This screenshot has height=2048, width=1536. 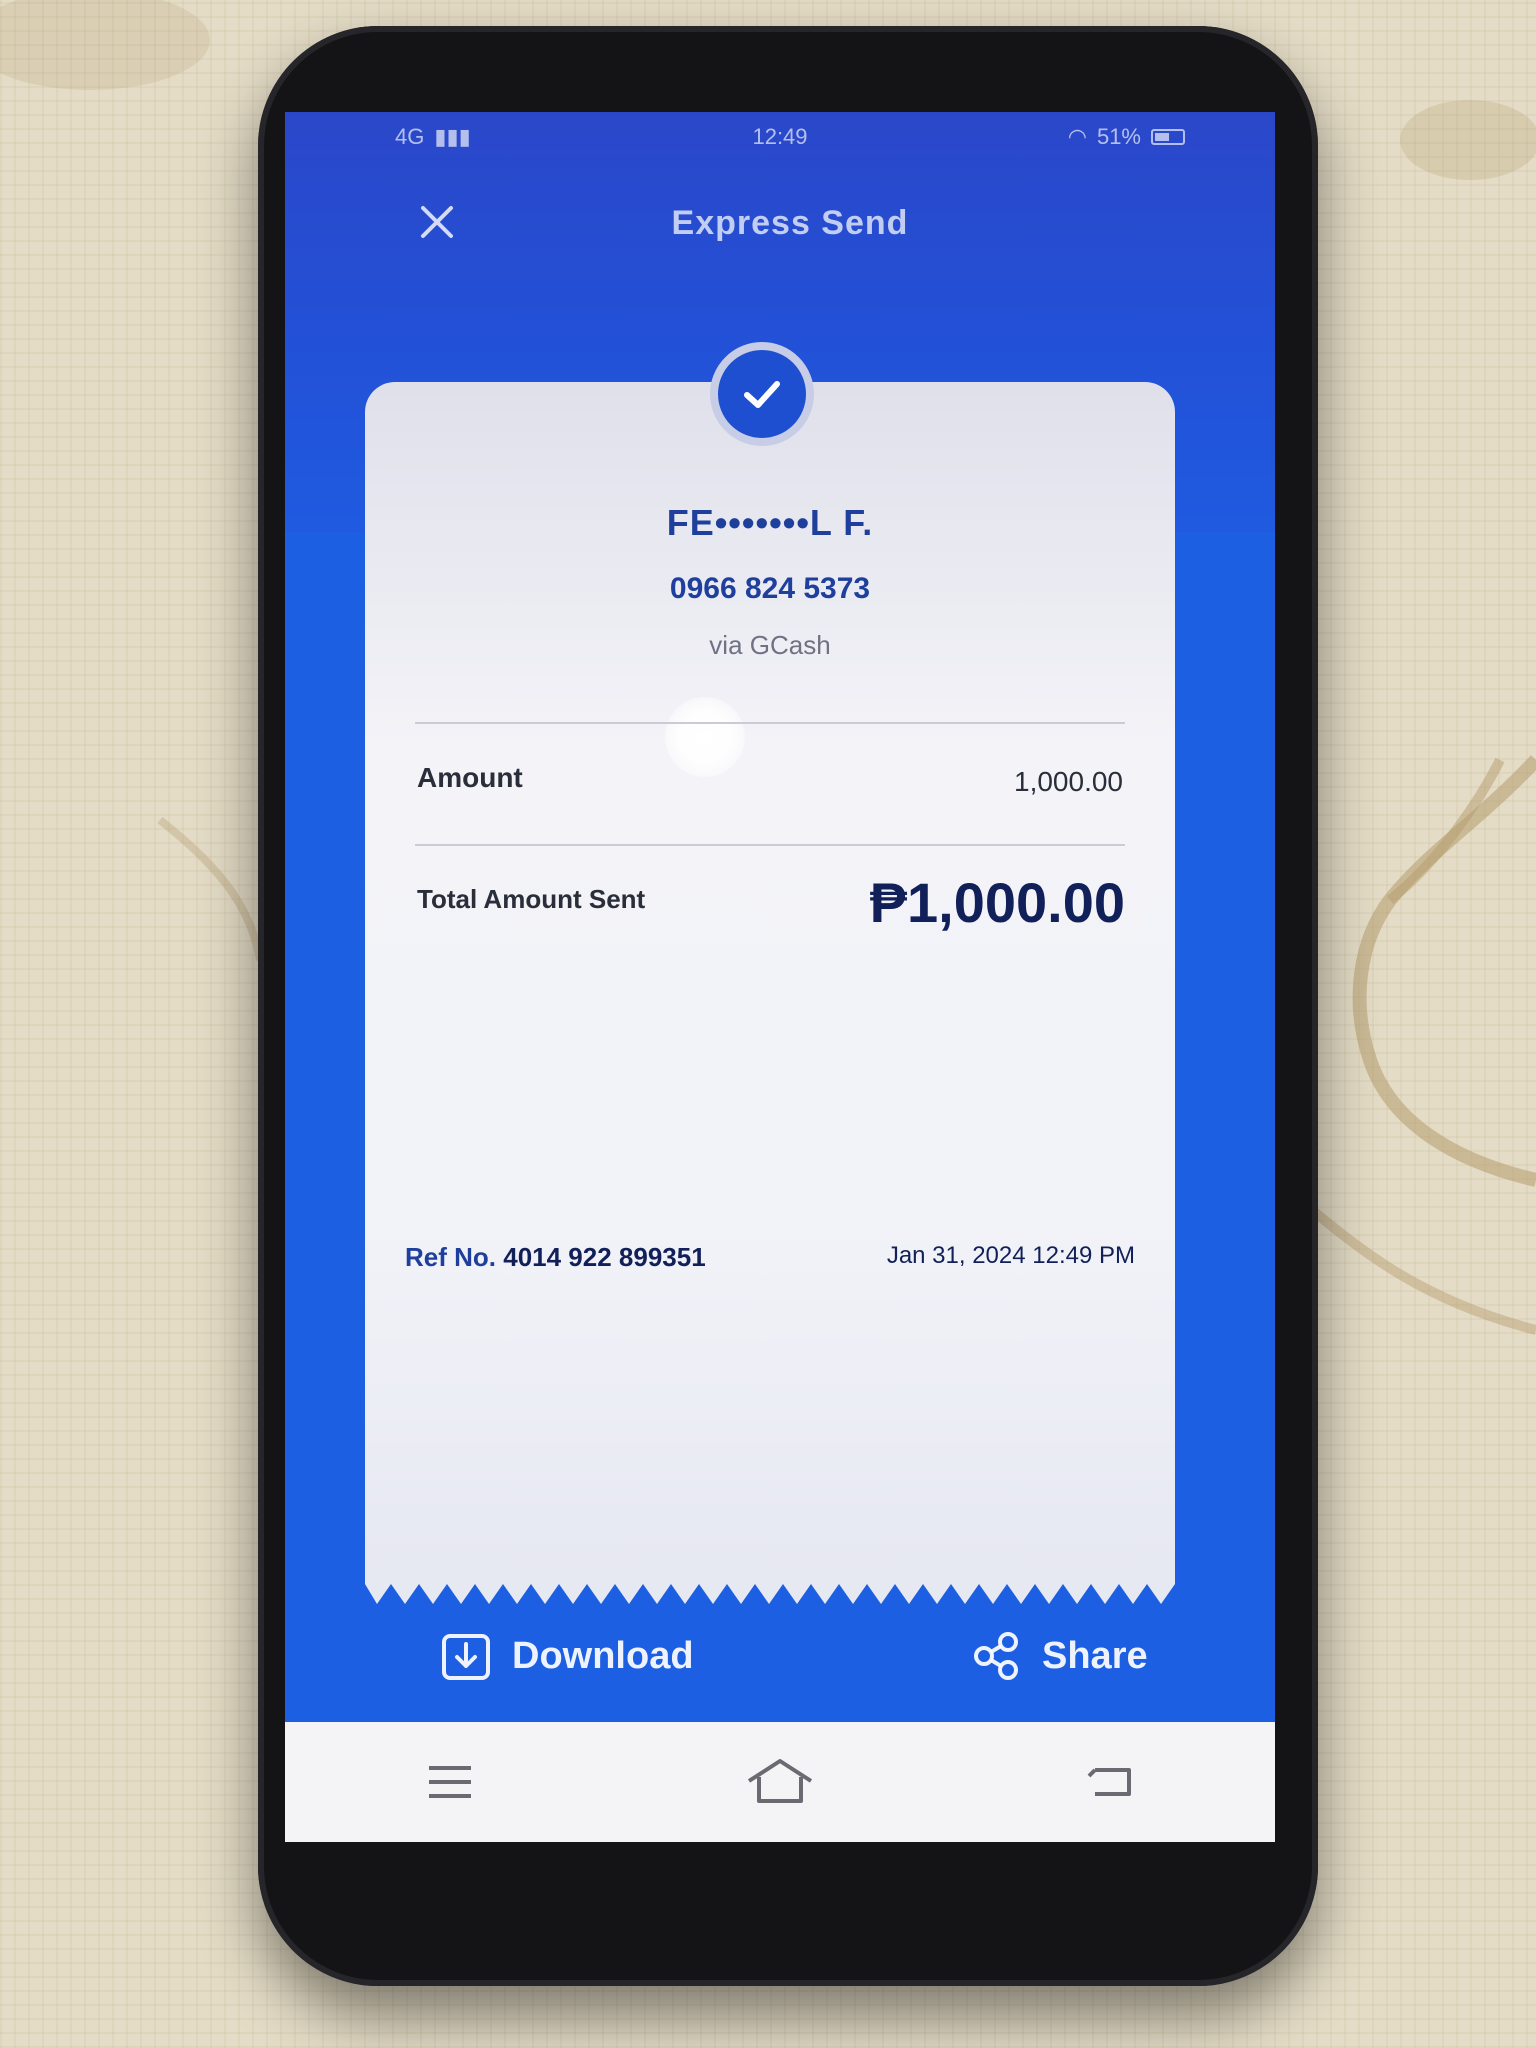 I want to click on page-title: Express Send, so click(x=790, y=223).